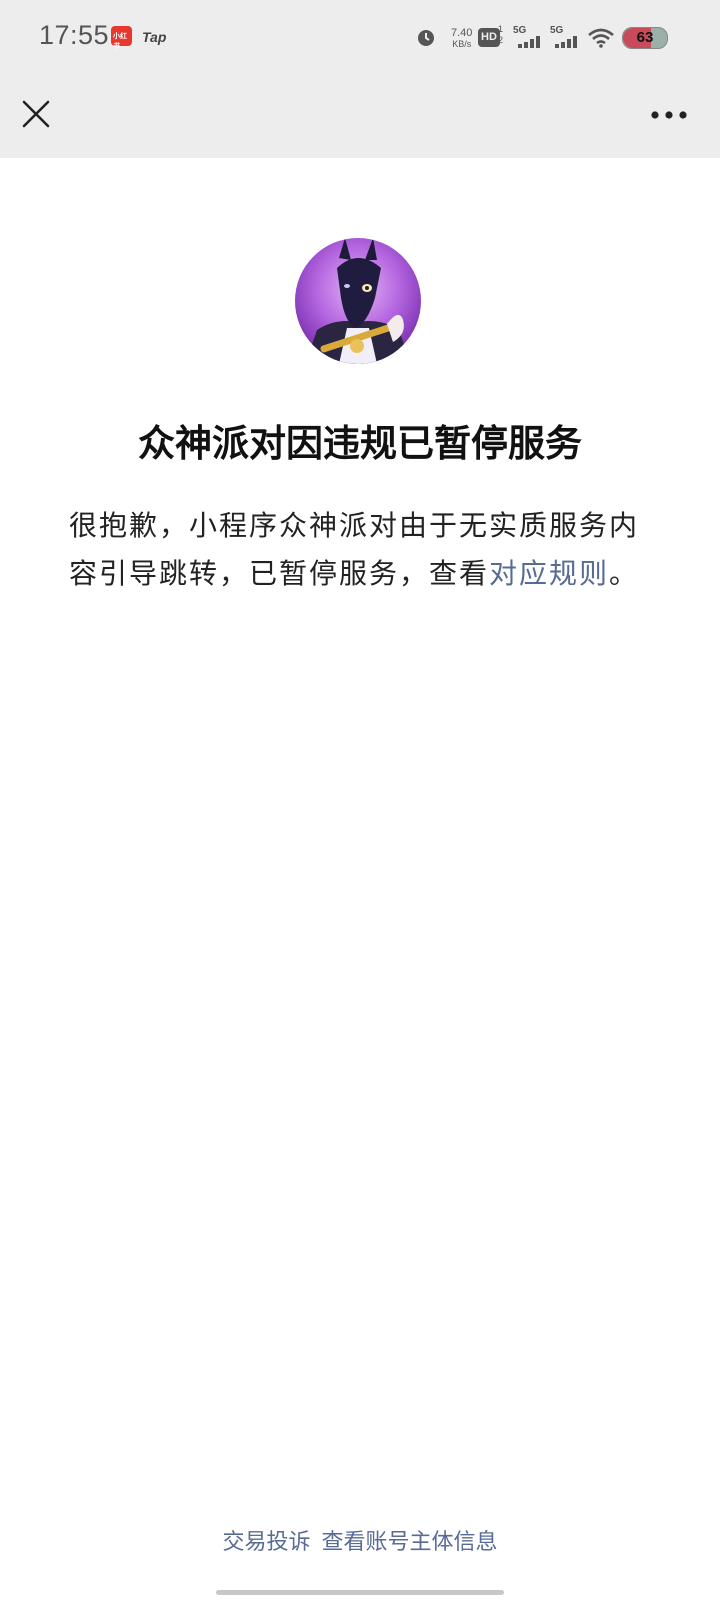 Image resolution: width=720 pixels, height=1600 pixels. Describe the element at coordinates (360, 38) in the screenshot. I see `status-bar: 17:55 小红书 Tap 7.40 KB/s HD 1 2 5G 5G 63` at that location.